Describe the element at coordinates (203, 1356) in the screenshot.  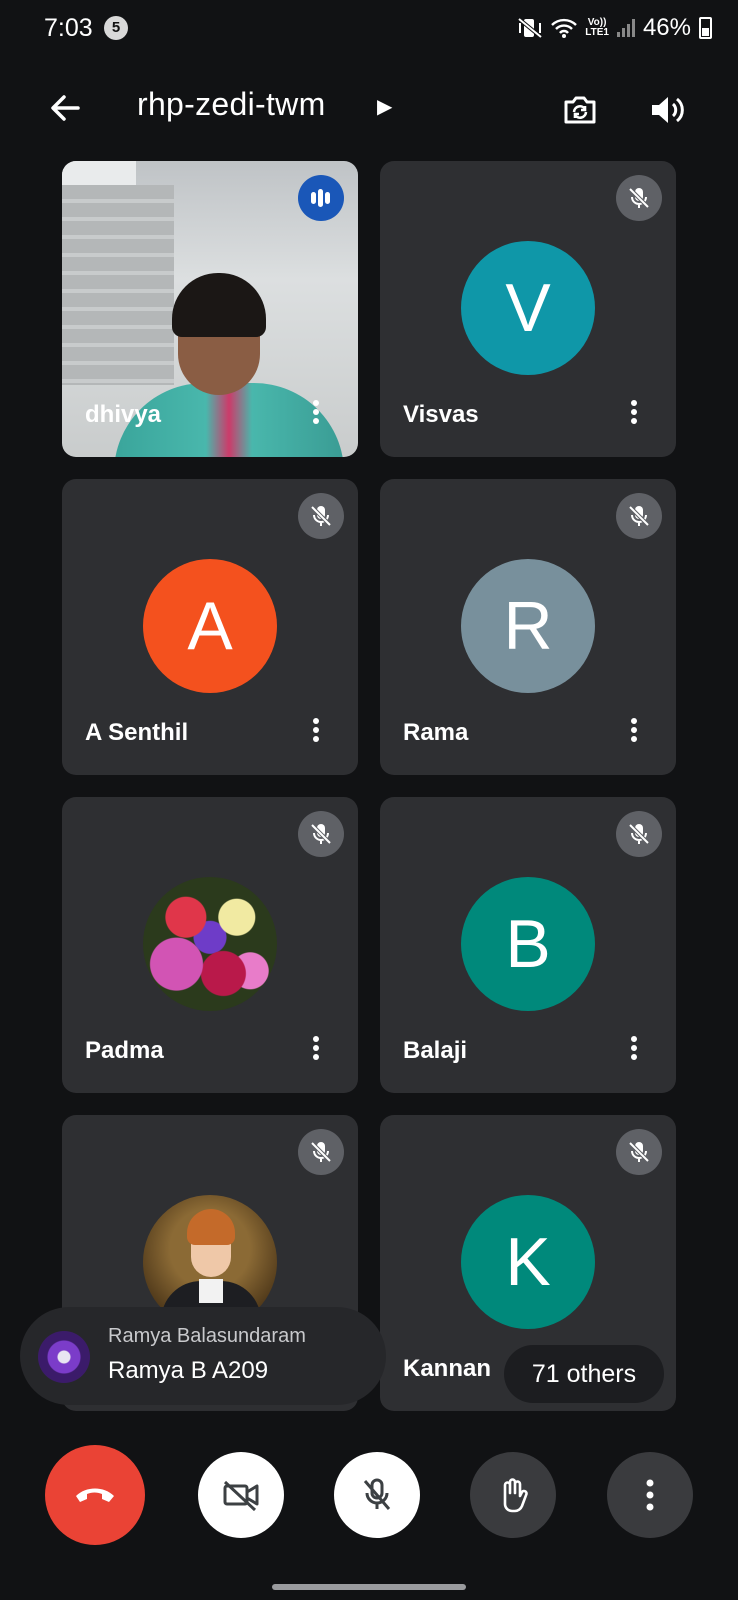
I see `chat-message-toast: Ramya Balasundaram Ramya B A209` at that location.